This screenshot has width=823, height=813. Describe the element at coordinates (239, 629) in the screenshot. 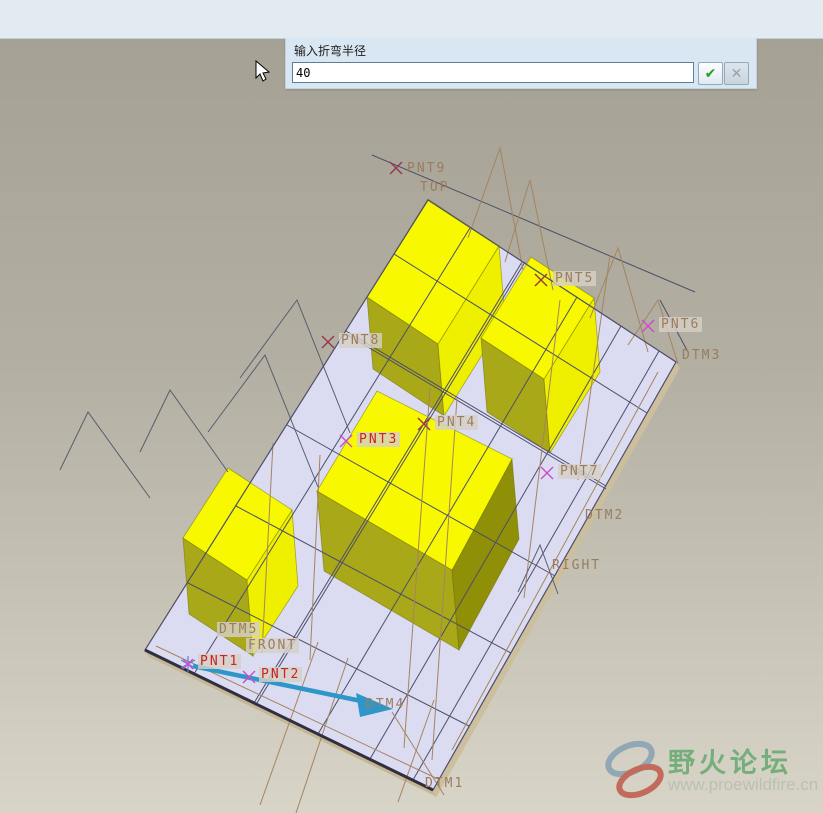

I see `datum-label-dtm5: DTM5` at that location.